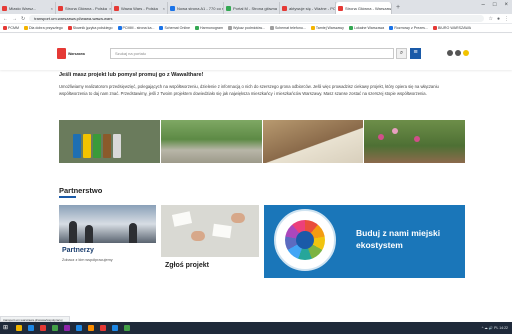 The width and height of the screenshot is (512, 334). Describe the element at coordinates (312, 8) in the screenshot. I see `tab-label: aktywuje się - Ważne - PCMI` at that location.